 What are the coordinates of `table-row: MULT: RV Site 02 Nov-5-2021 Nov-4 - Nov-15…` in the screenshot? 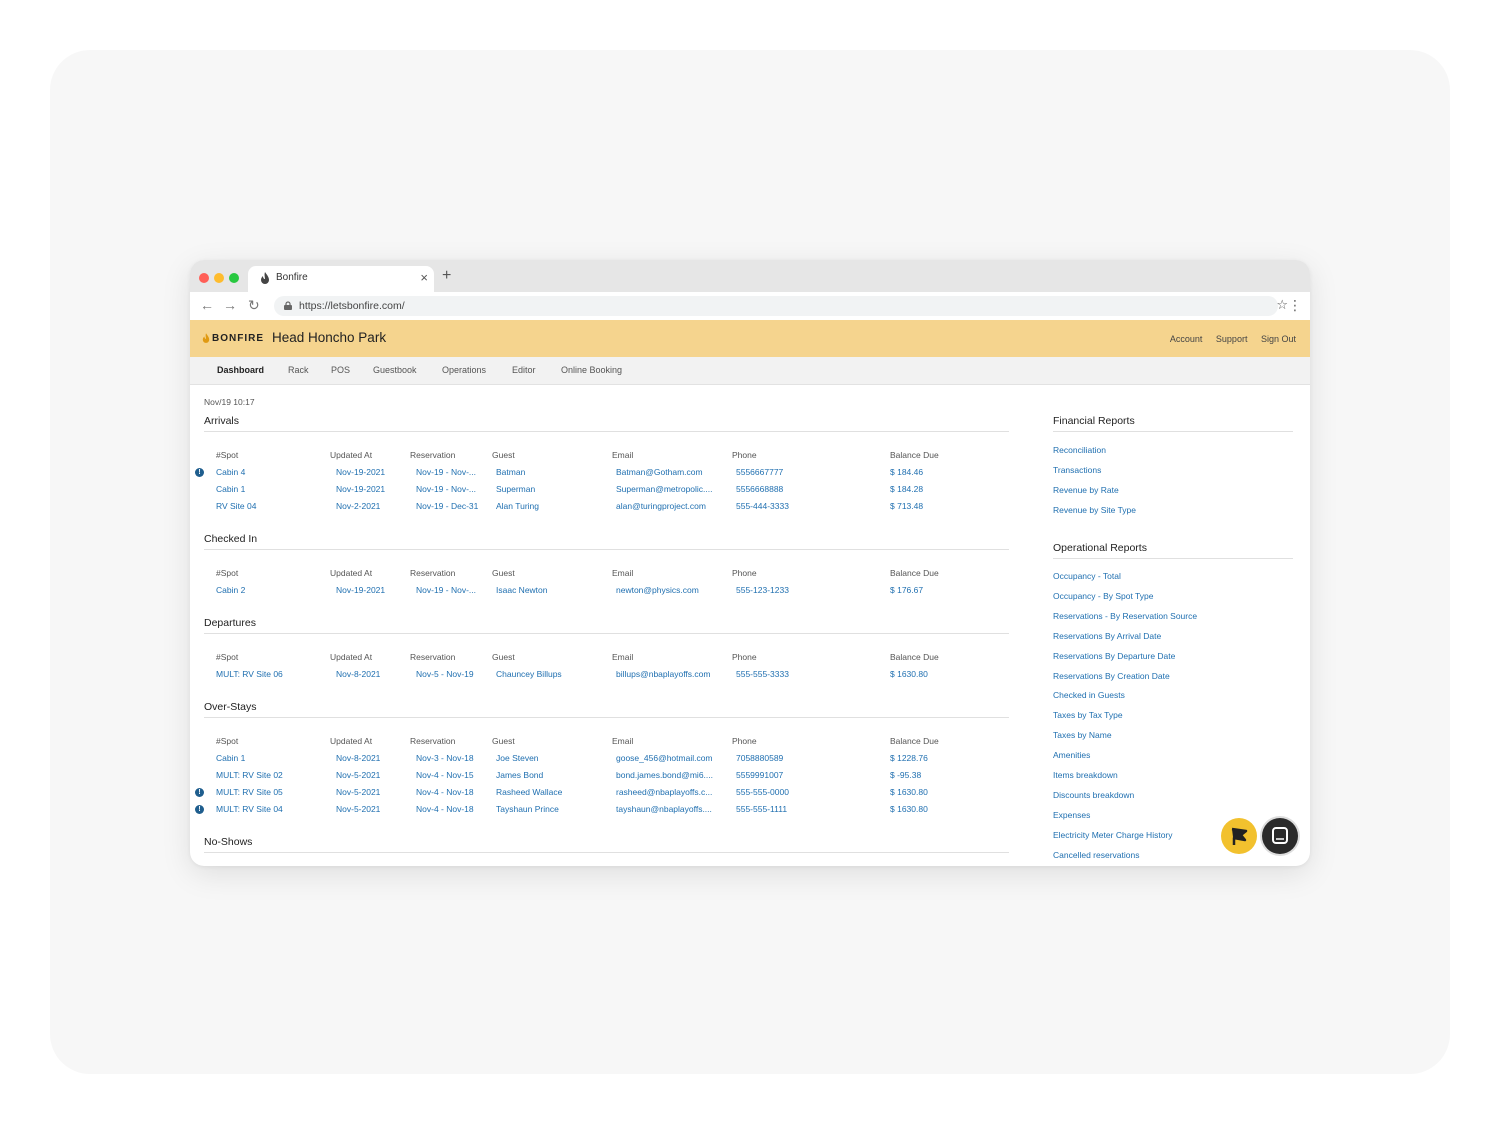 It's located at (605, 778).